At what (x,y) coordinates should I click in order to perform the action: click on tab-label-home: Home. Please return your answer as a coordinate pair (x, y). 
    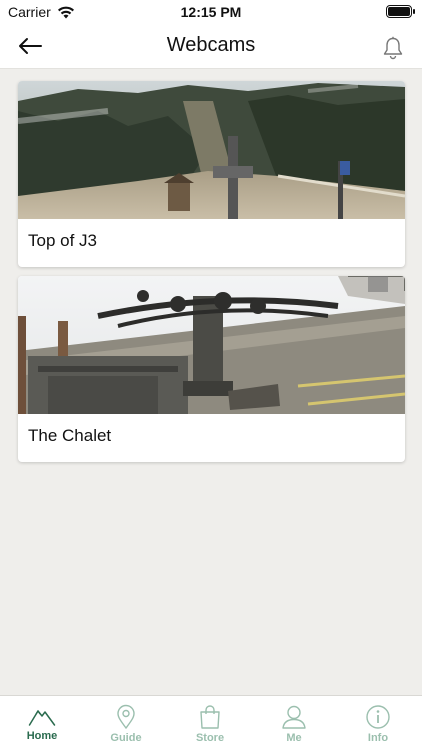
    Looking at the image, I should click on (42, 736).